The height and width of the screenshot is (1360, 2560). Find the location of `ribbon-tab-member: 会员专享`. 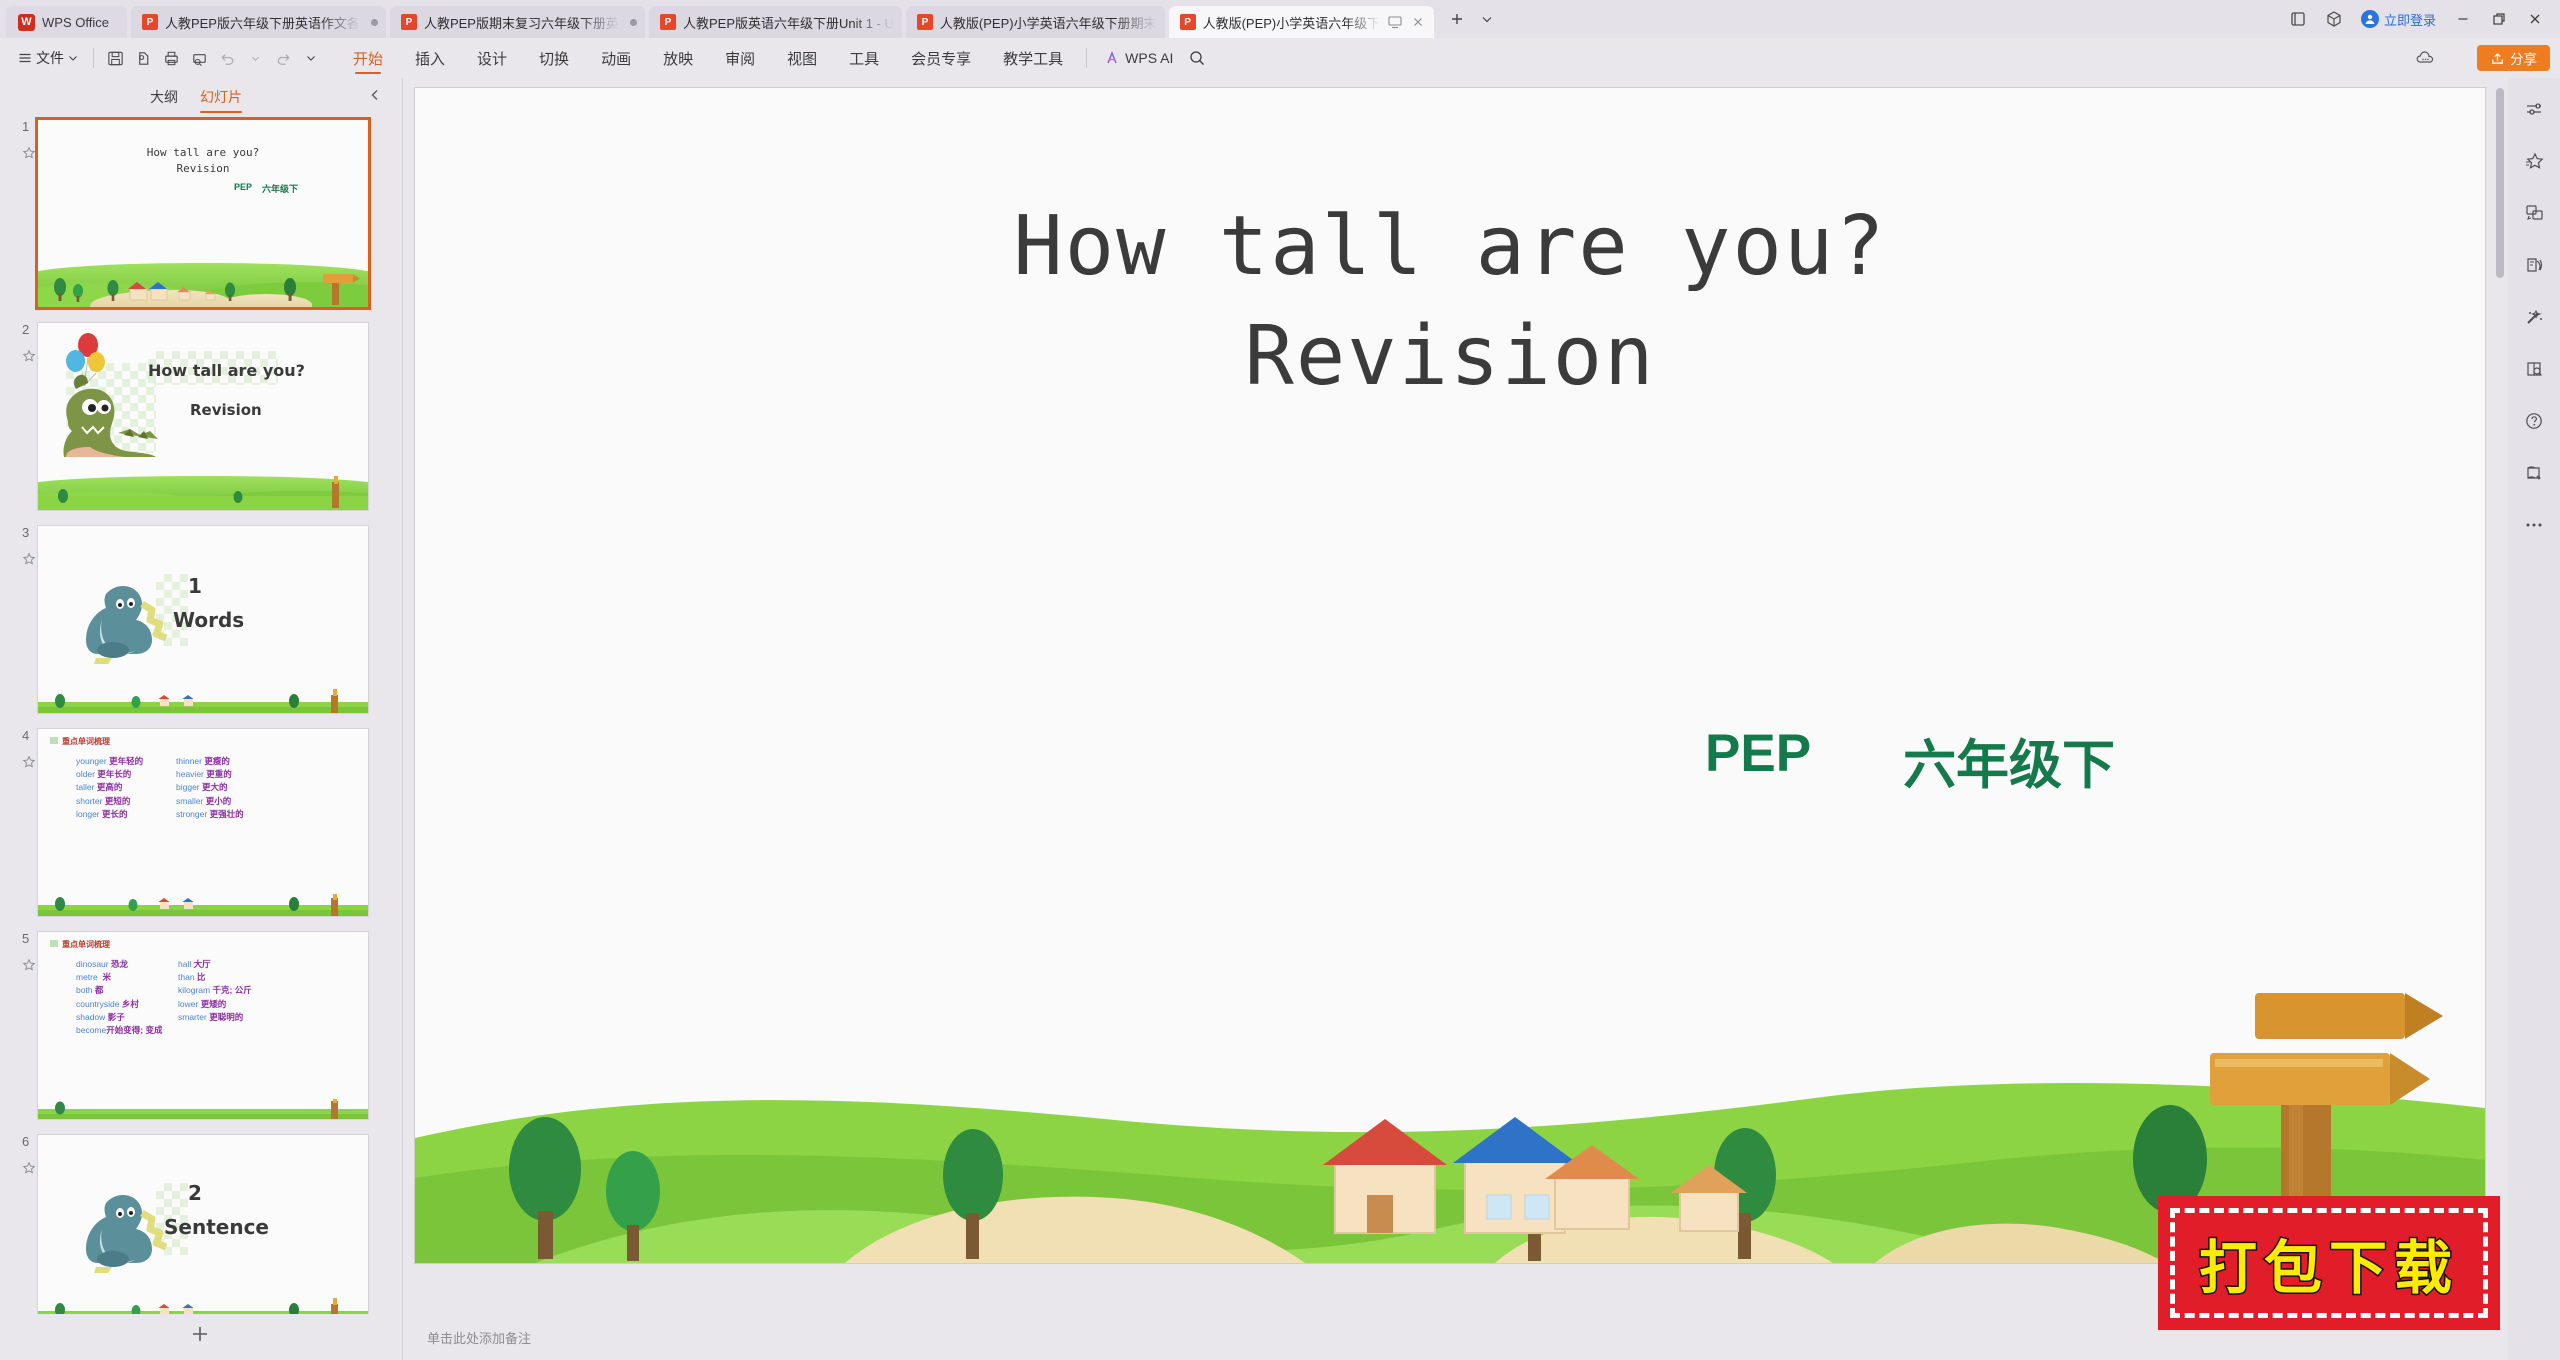

ribbon-tab-member: 会员专享 is located at coordinates (941, 58).